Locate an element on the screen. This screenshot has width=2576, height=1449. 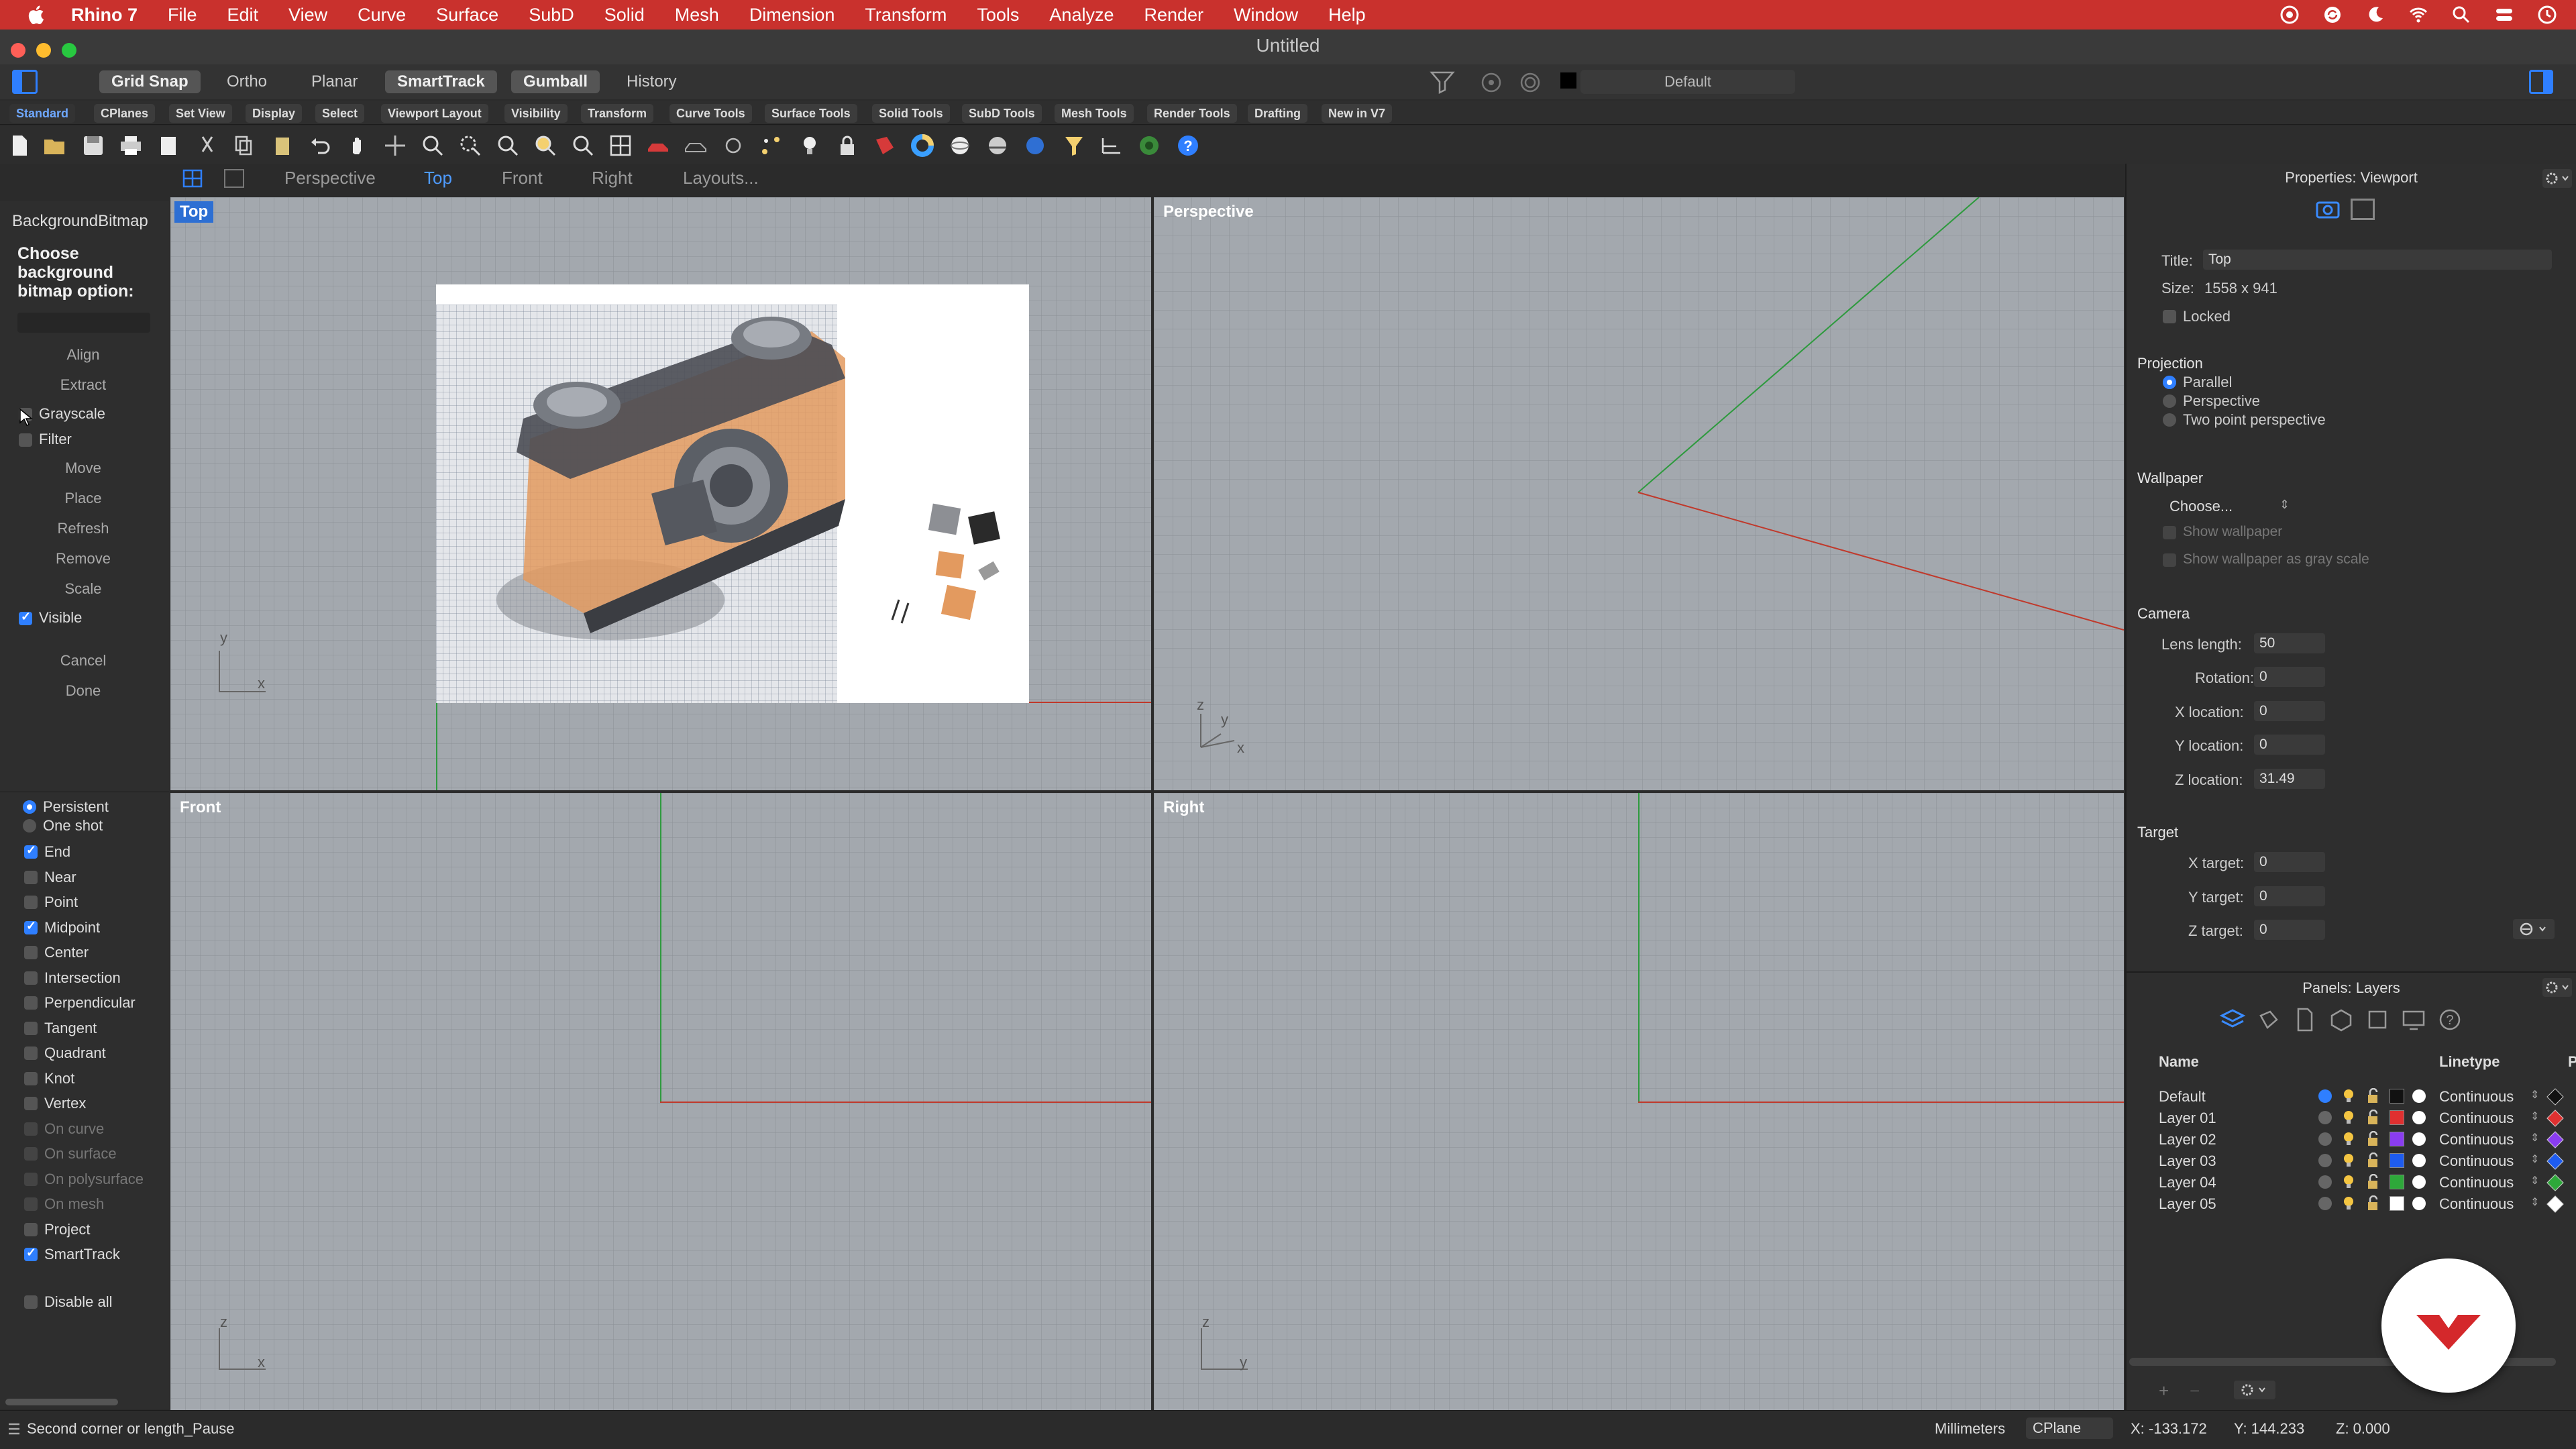
creative-cloud-icon is located at coordinates (2289, 15).